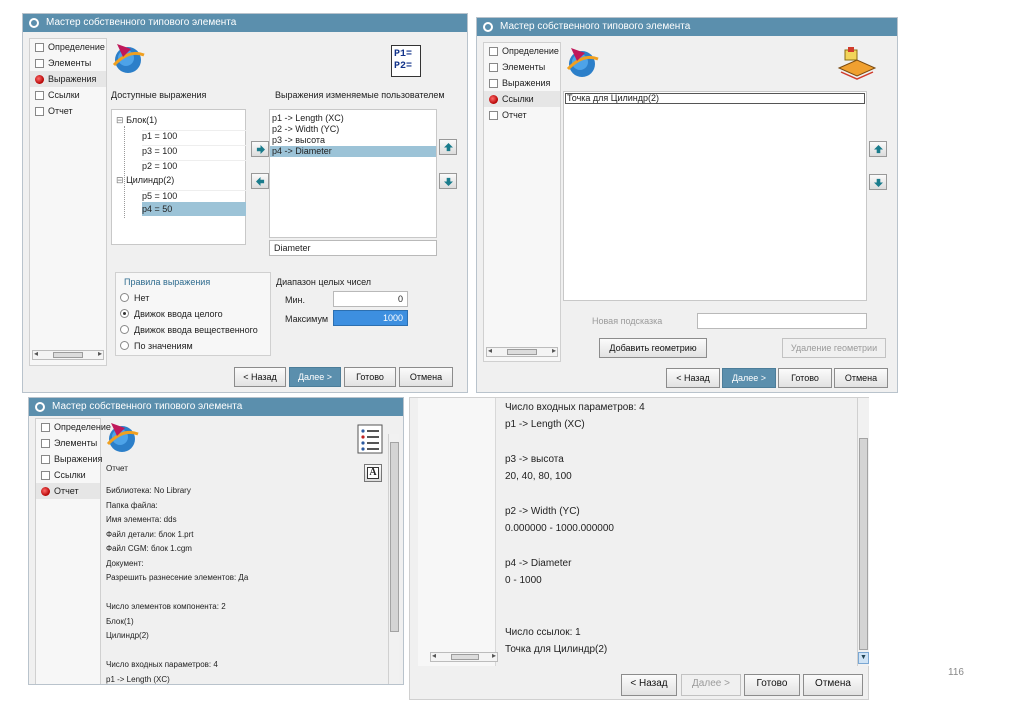 The width and height of the screenshot is (1024, 703). I want to click on list-item: p3 -> высота, so click(353, 140).